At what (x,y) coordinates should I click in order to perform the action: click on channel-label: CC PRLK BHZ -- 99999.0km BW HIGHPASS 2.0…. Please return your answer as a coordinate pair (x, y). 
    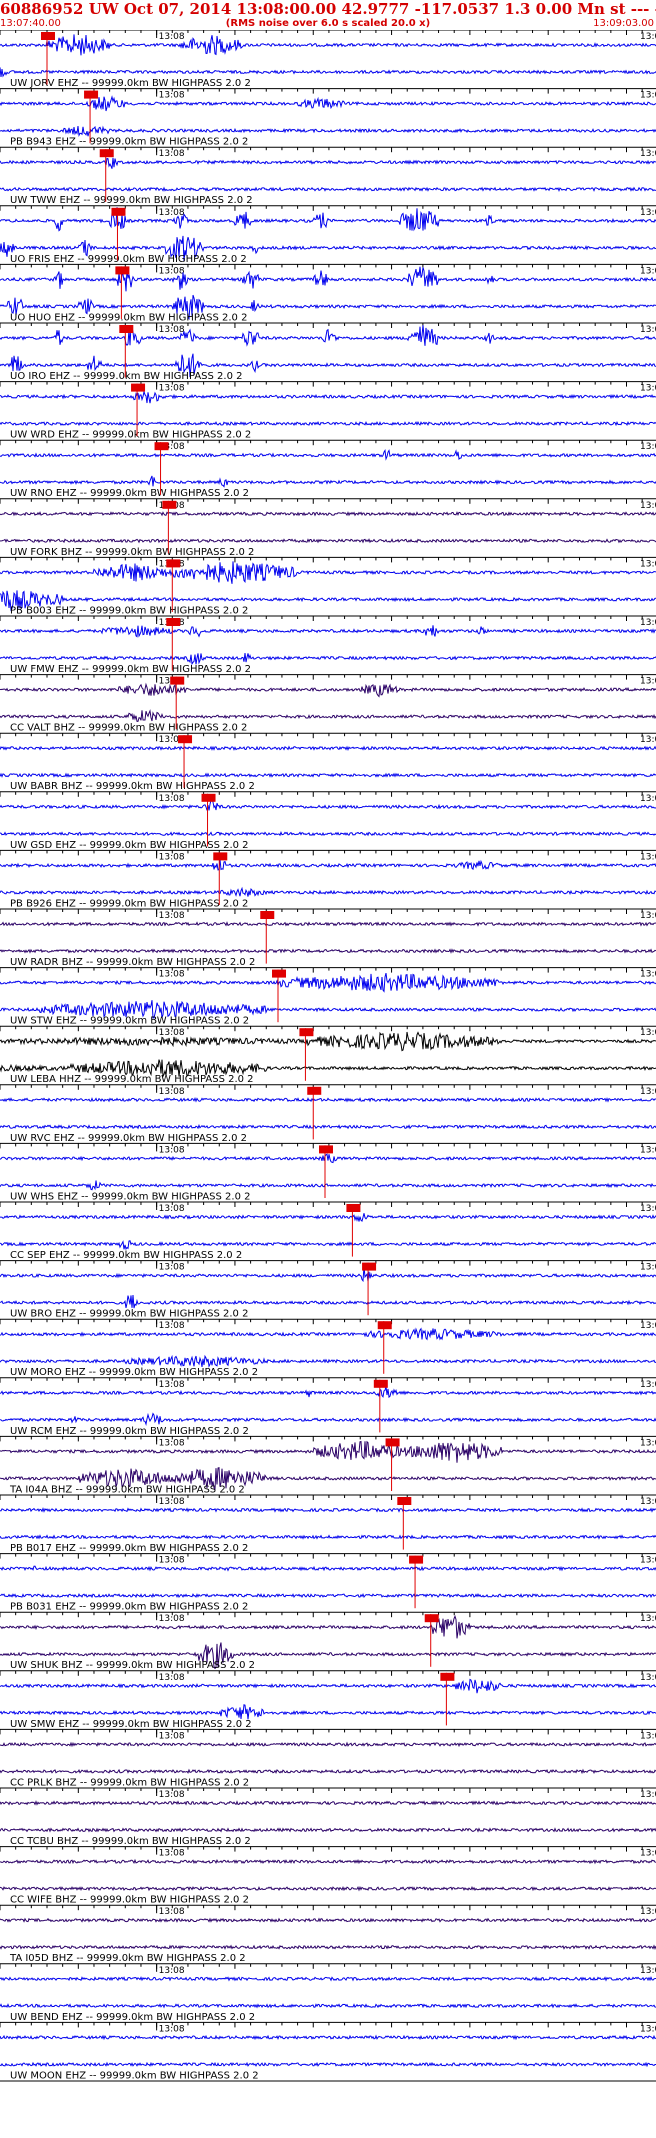
    Looking at the image, I should click on (129, 1782).